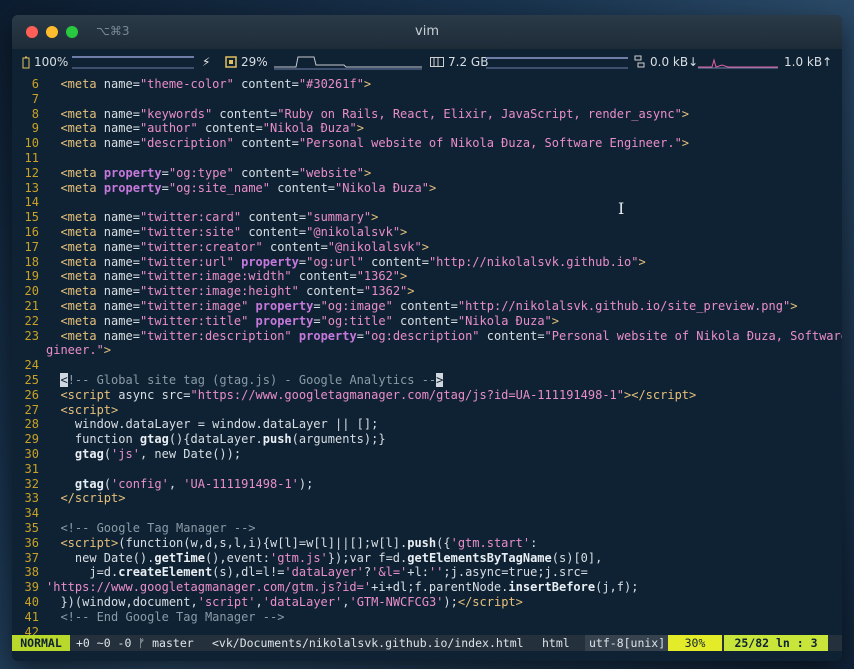 The height and width of the screenshot is (669, 854). What do you see at coordinates (427, 350) in the screenshot?
I see `code-line: gineer.">` at bounding box center [427, 350].